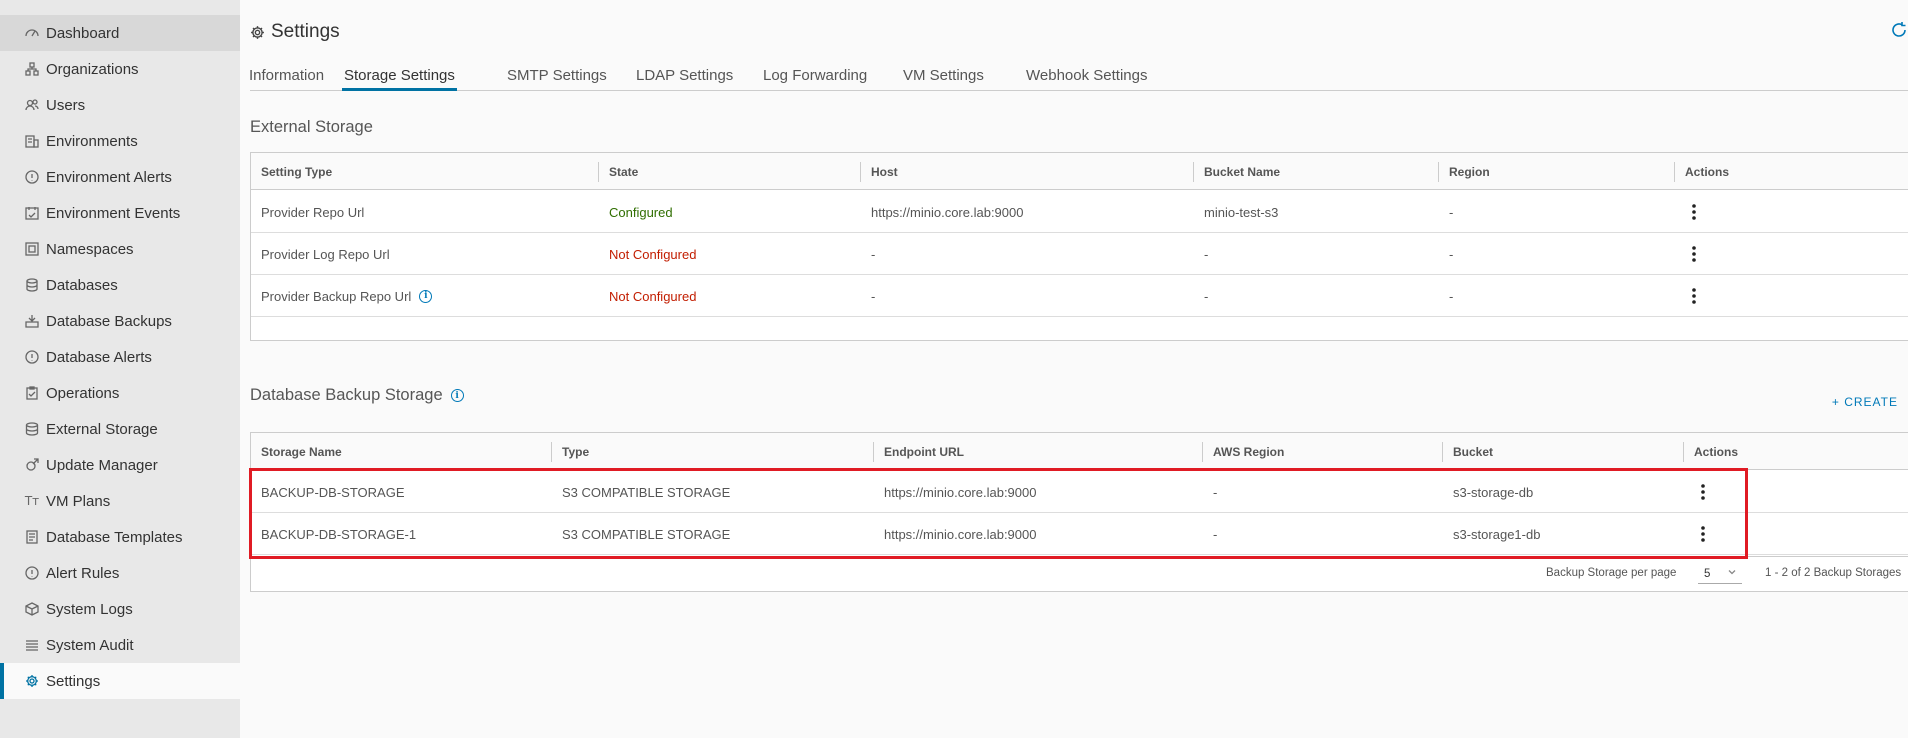 The height and width of the screenshot is (738, 1908). Describe the element at coordinates (1720, 574) in the screenshot. I see `per-page-select: 5` at that location.